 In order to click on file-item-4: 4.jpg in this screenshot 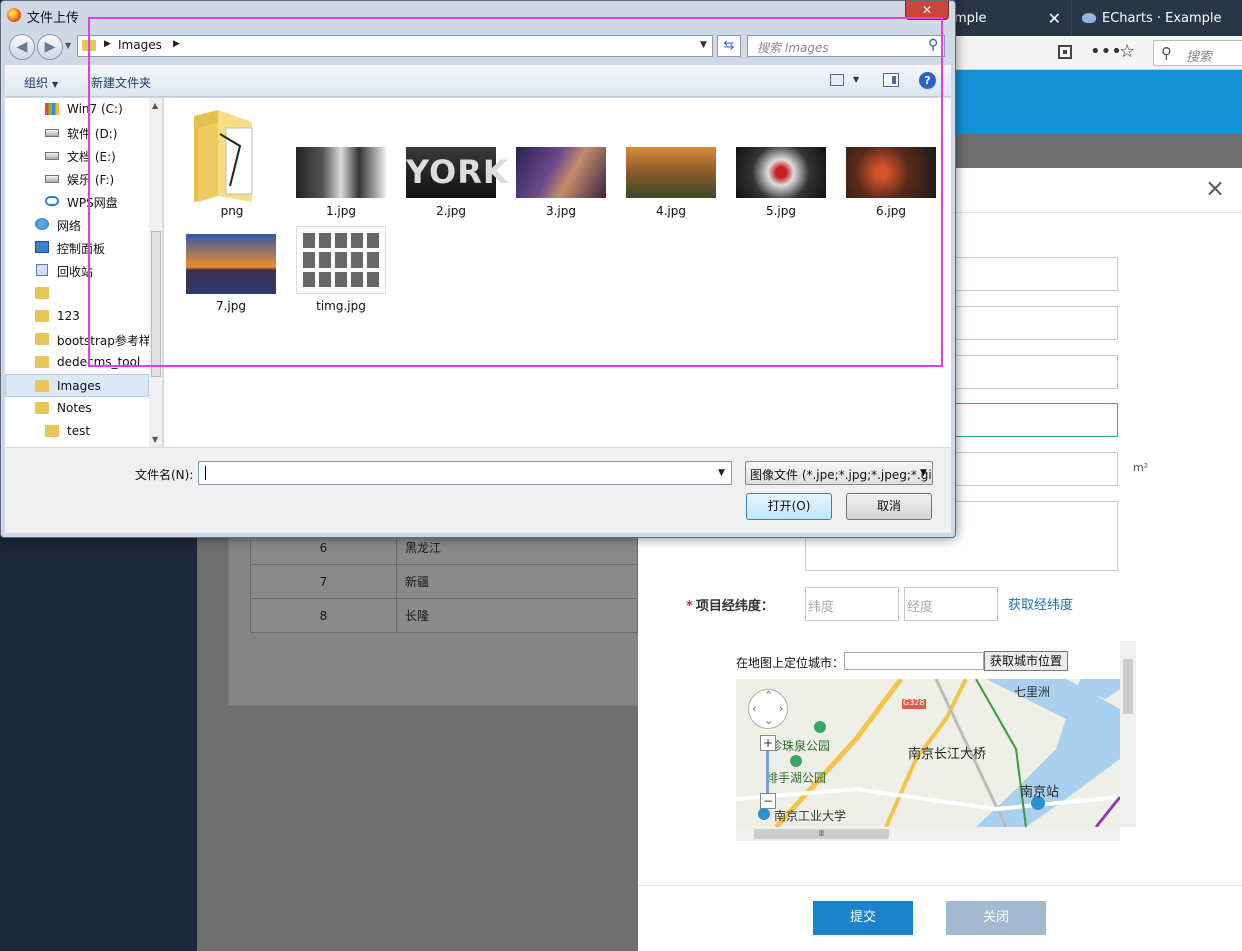, I will do `click(671, 184)`.